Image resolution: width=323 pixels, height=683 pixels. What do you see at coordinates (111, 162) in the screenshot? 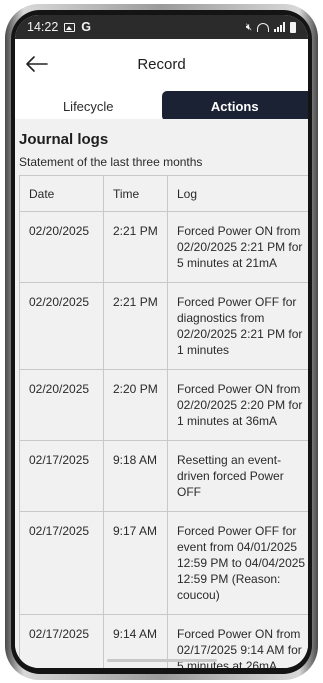
I see `journal-subtitle: Statement of the last three months` at bounding box center [111, 162].